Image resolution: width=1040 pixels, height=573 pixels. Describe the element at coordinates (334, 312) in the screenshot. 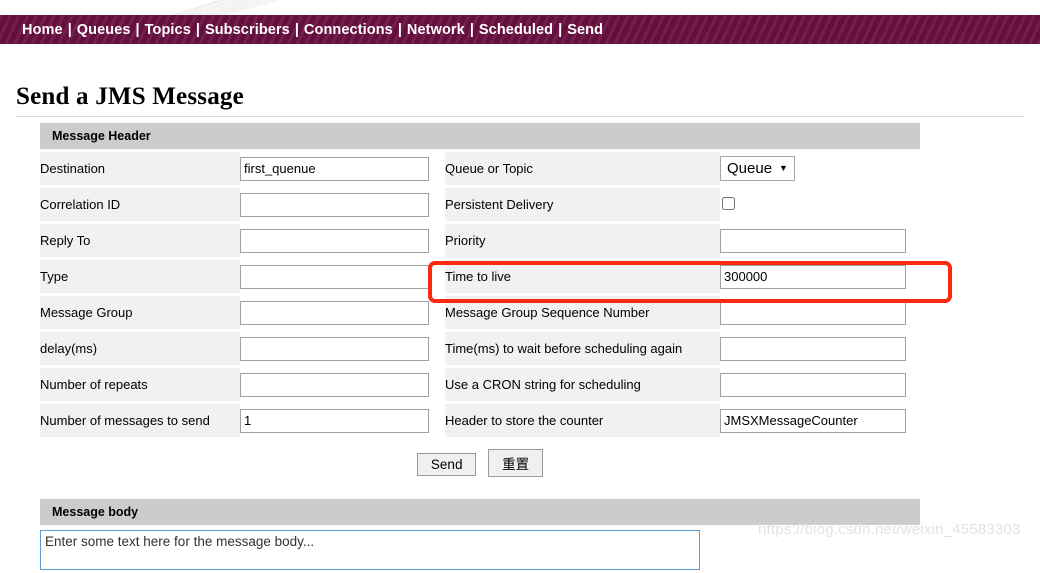

I see `message-group-input` at that location.